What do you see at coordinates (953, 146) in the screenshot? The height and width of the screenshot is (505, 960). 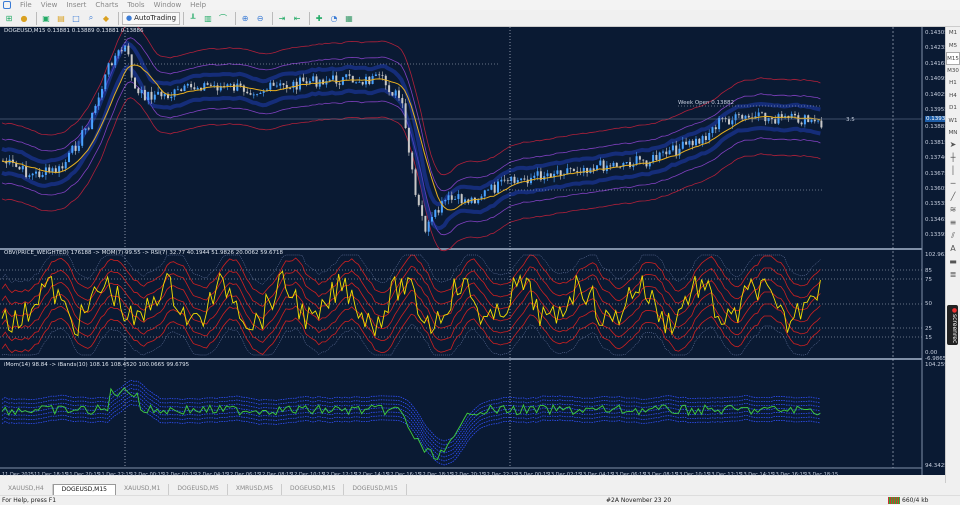 I see `cursor-icon: ➤` at bounding box center [953, 146].